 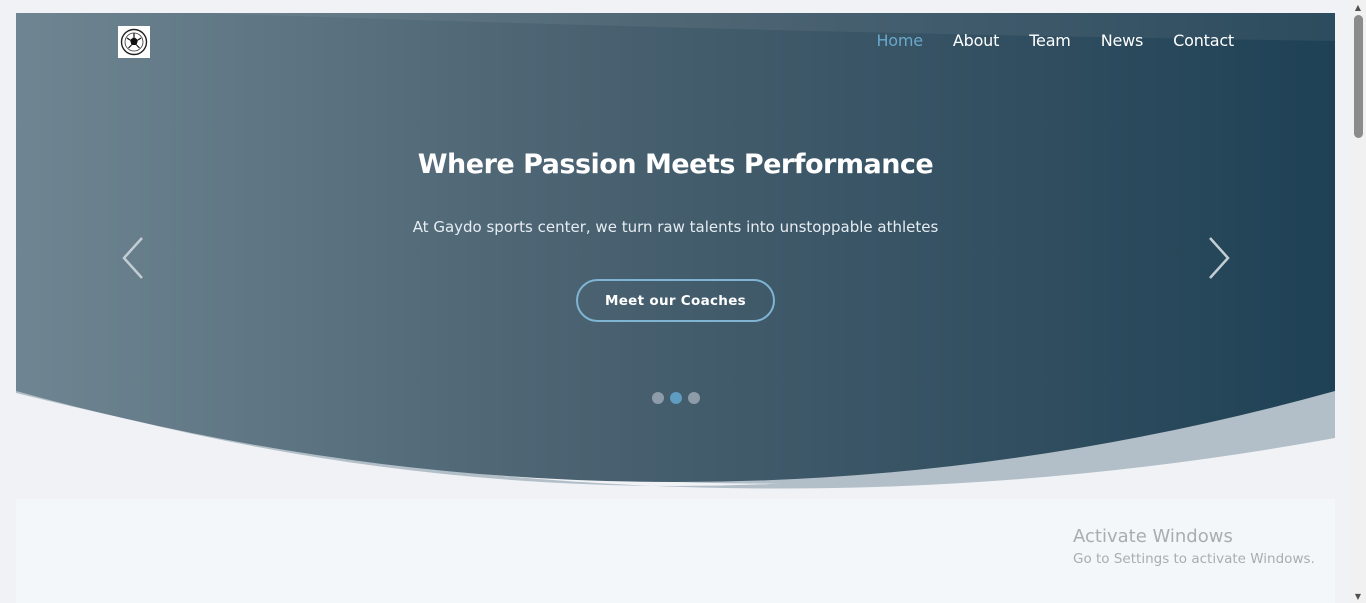 I want to click on nav-team-link: Team, so click(x=1050, y=40).